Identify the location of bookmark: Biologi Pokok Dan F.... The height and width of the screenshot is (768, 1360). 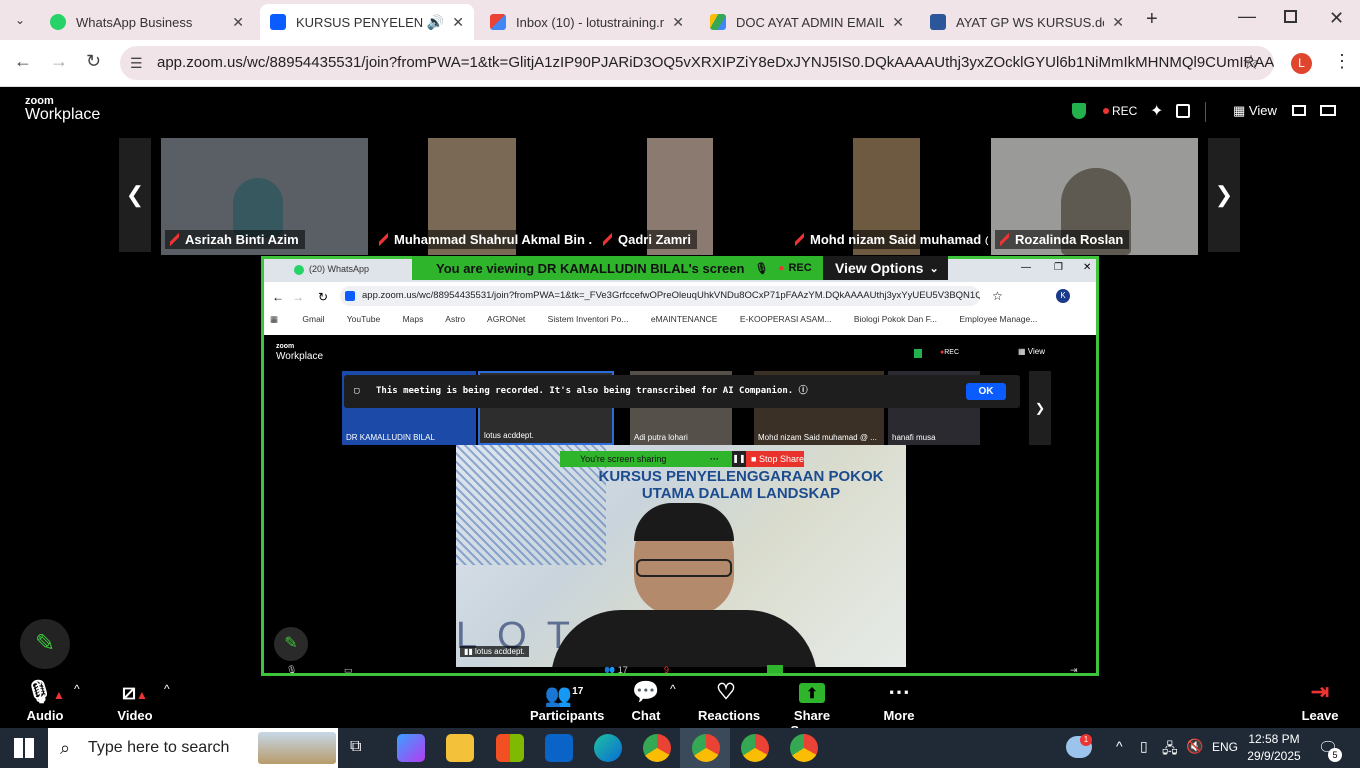
(895, 319).